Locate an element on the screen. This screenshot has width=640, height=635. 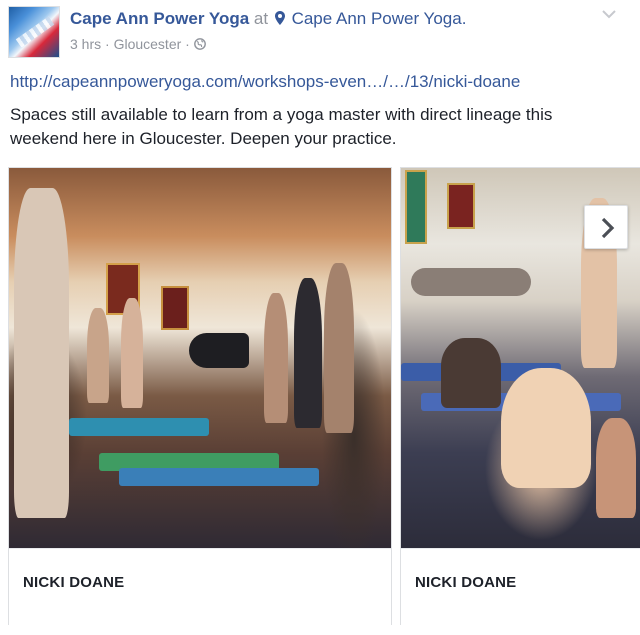
location-name: Cape Ann Power Yoga. is located at coordinates (379, 18).